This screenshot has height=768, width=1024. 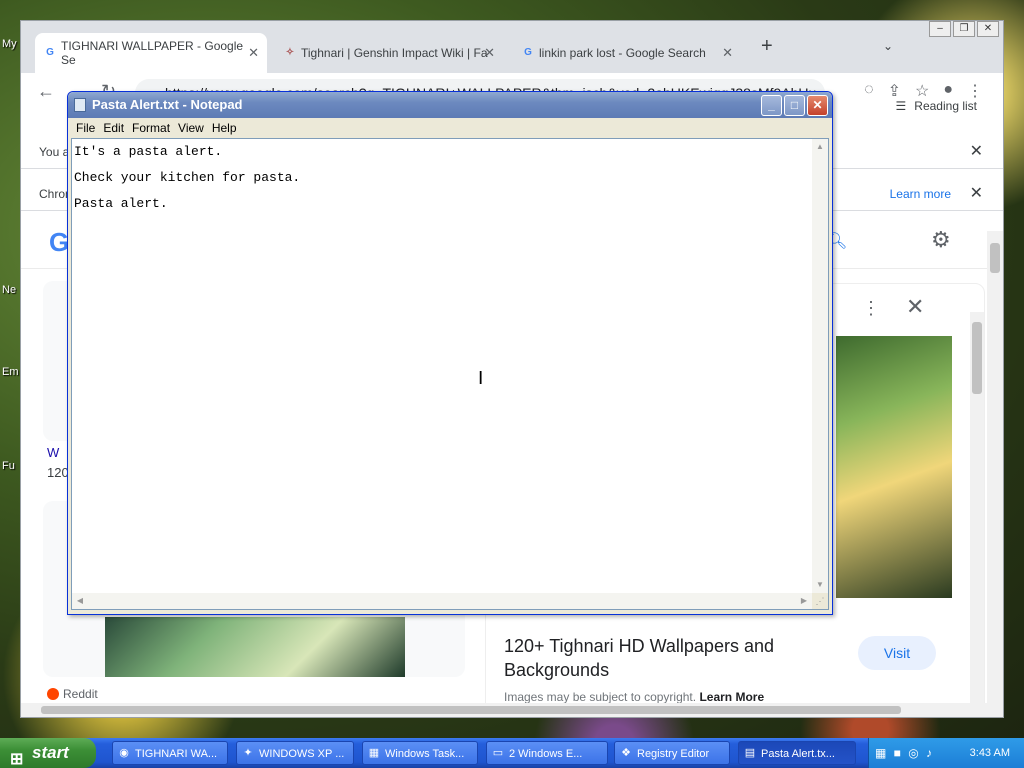 I want to click on taskbar-item-registry: ❖ Registry Editor, so click(x=672, y=753).